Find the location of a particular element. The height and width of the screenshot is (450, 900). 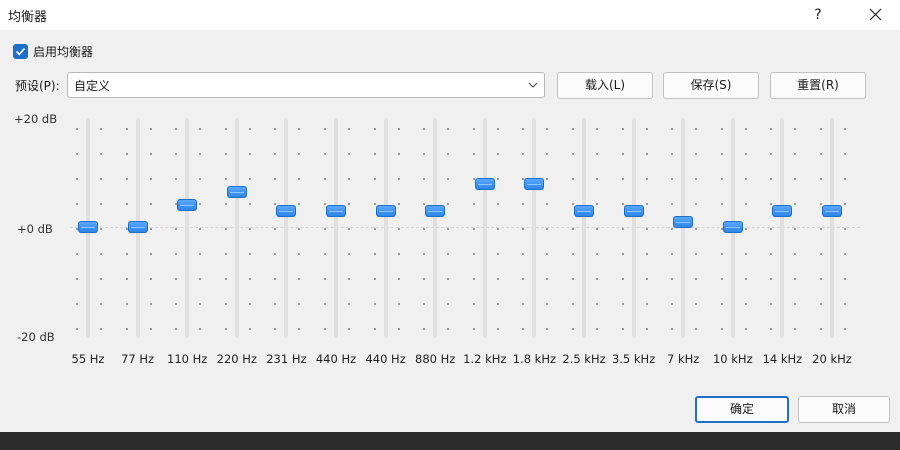

help-icon: ? is located at coordinates (818, 15).